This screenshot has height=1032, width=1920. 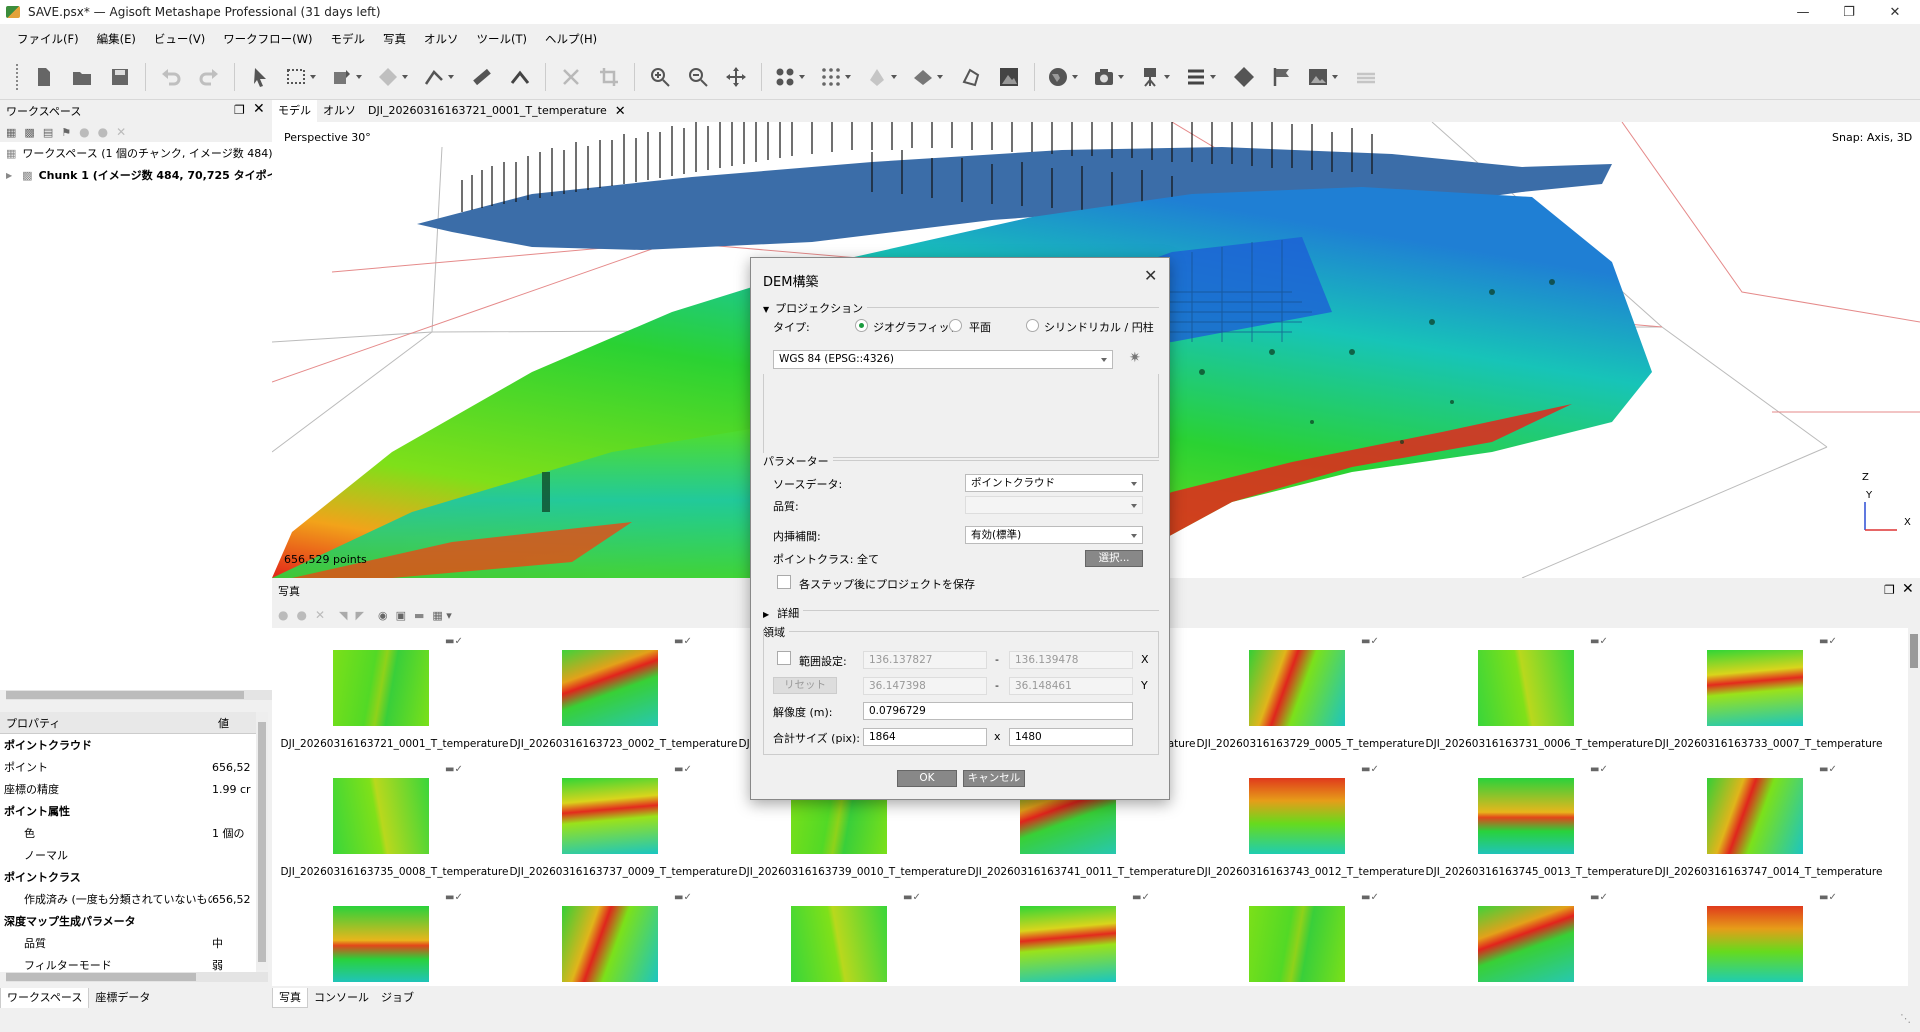 I want to click on view-mode-icon: ▦ ▾, so click(x=441, y=615).